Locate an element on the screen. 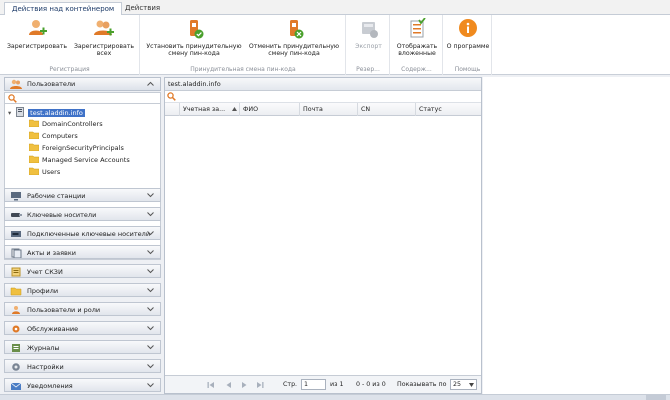 The image size is (670, 400). about-label: О программе is located at coordinates (468, 46).